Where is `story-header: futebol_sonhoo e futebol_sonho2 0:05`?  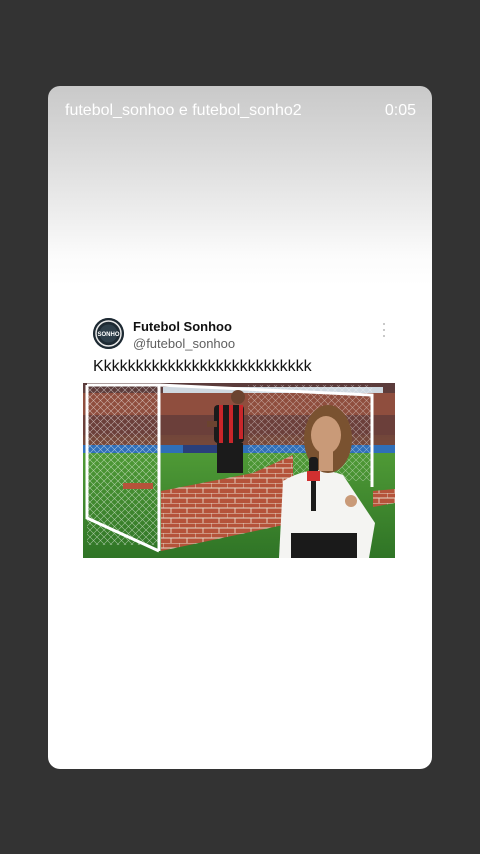 story-header: futebol_sonhoo e futebol_sonho2 0:05 is located at coordinates (240, 111).